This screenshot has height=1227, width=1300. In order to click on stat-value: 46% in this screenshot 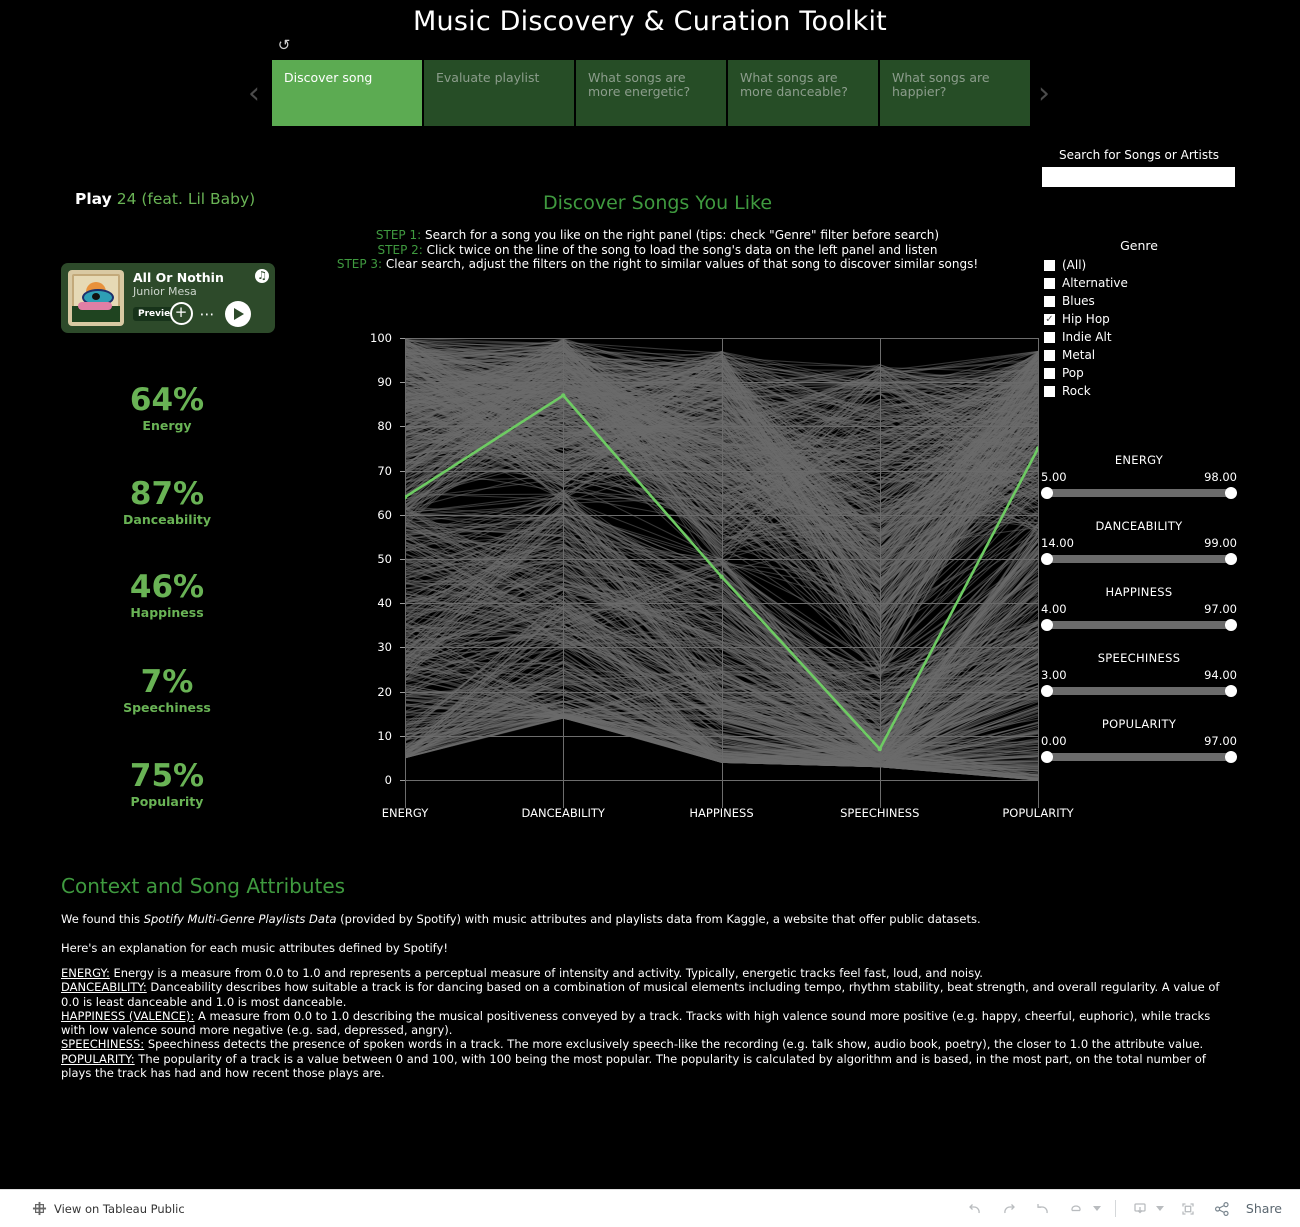, I will do `click(167, 587)`.